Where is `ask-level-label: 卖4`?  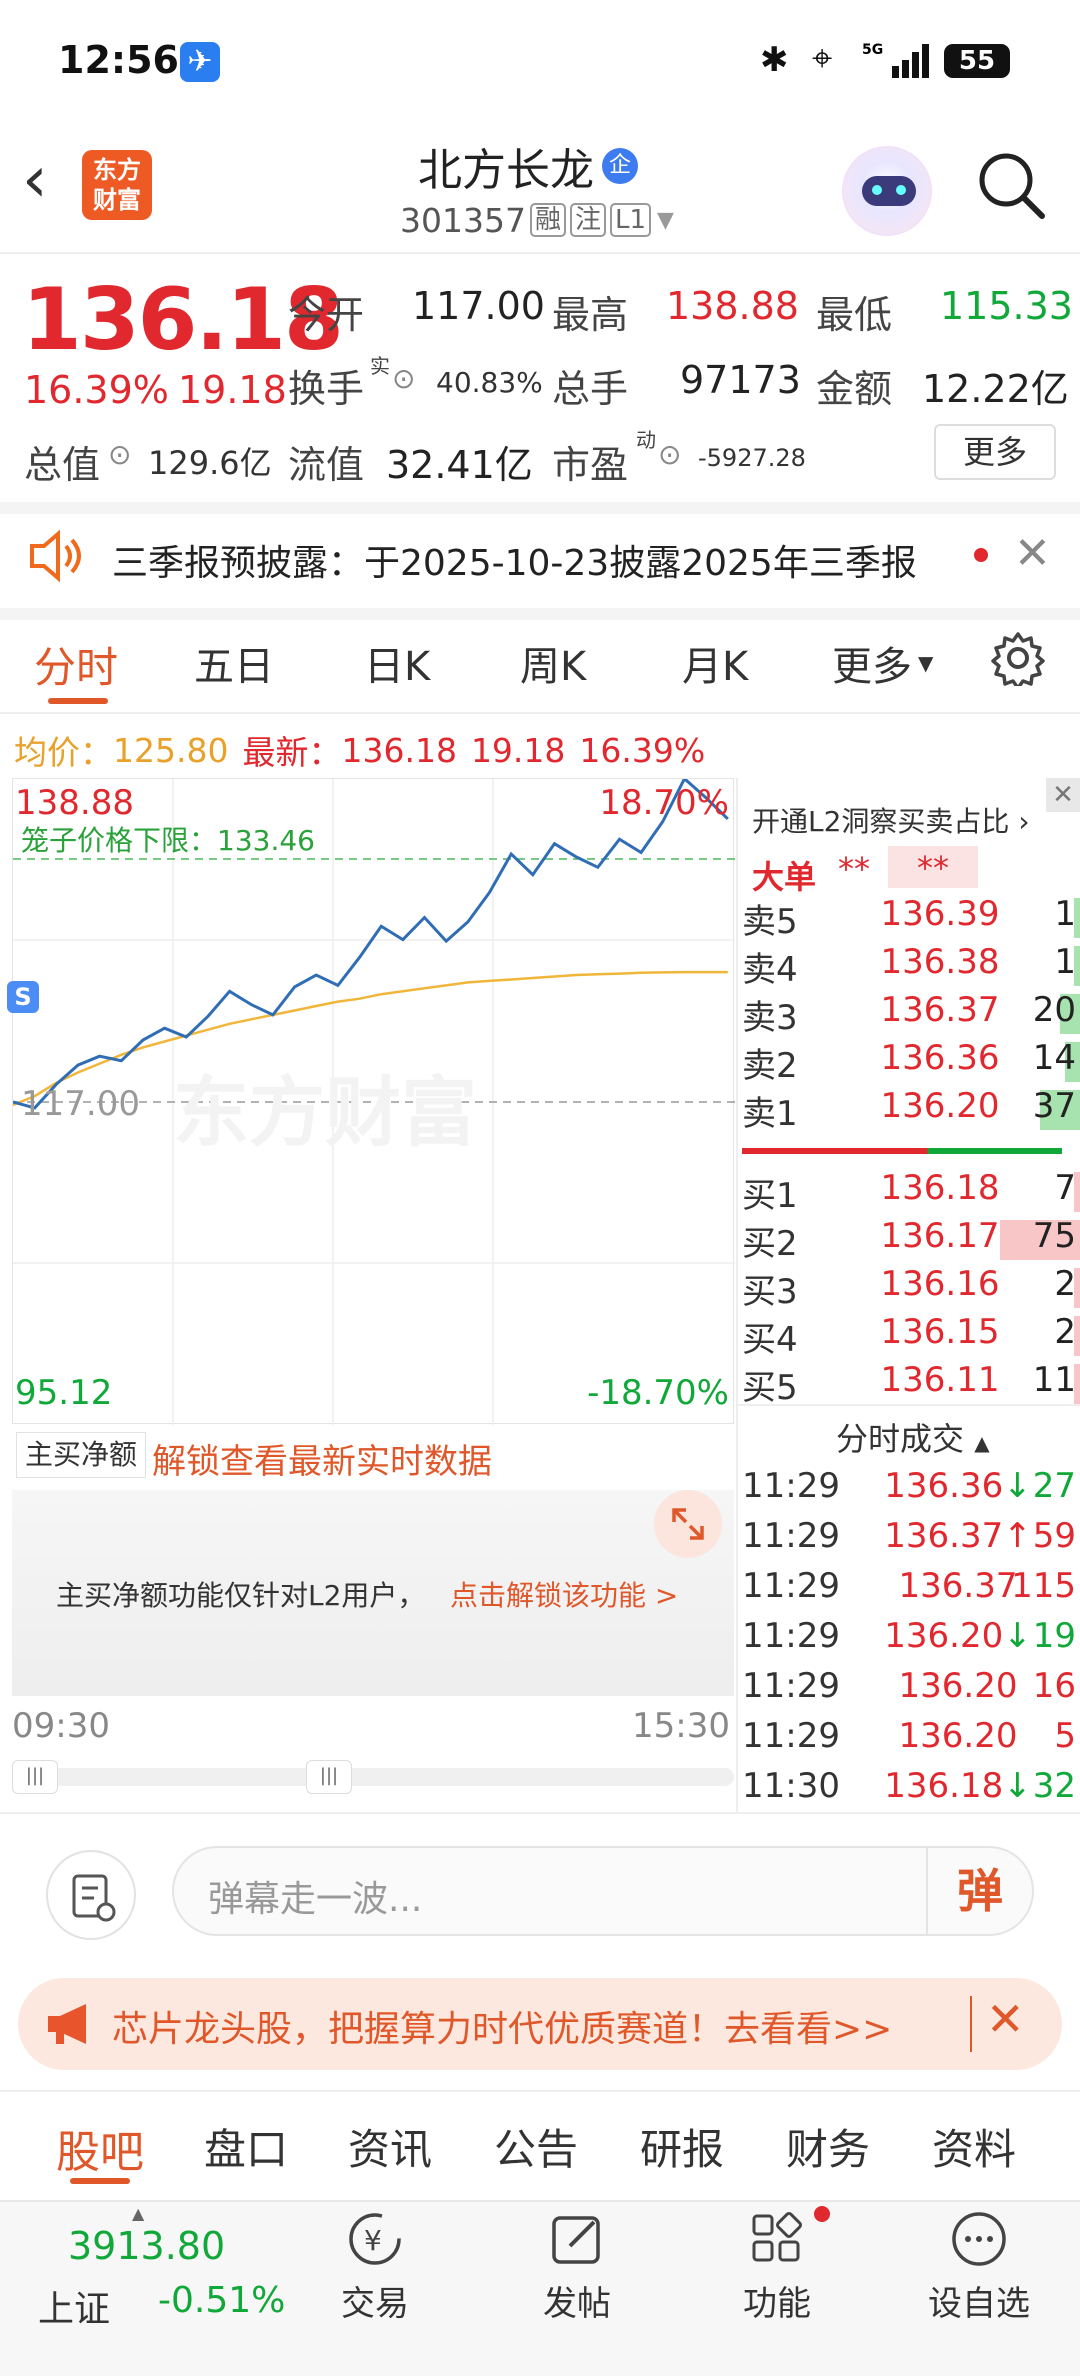 ask-level-label: 卖4 is located at coordinates (770, 970).